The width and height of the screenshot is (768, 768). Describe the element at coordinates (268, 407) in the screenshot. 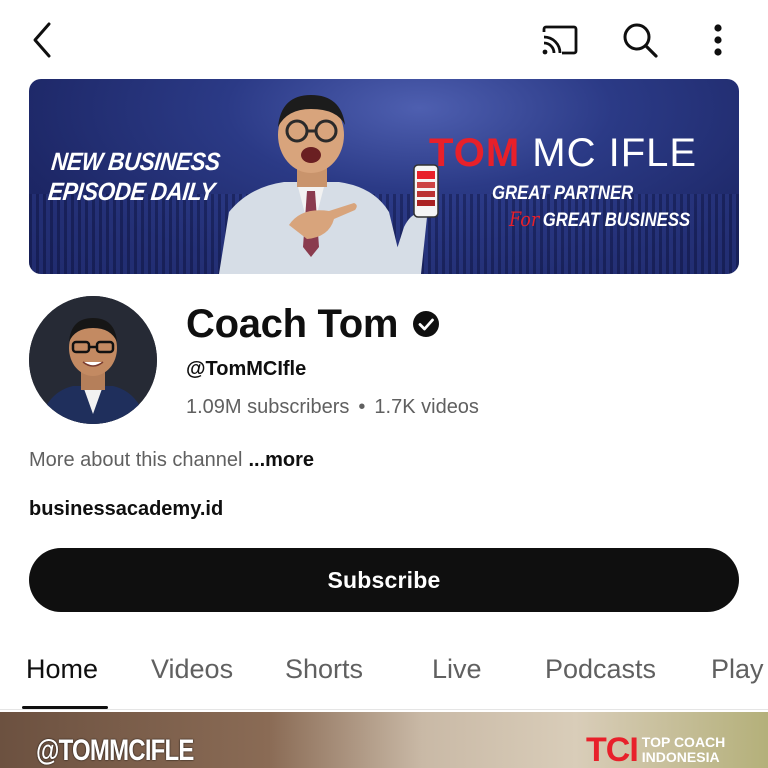

I see `subscriber-count: 1.09M subscribers` at that location.